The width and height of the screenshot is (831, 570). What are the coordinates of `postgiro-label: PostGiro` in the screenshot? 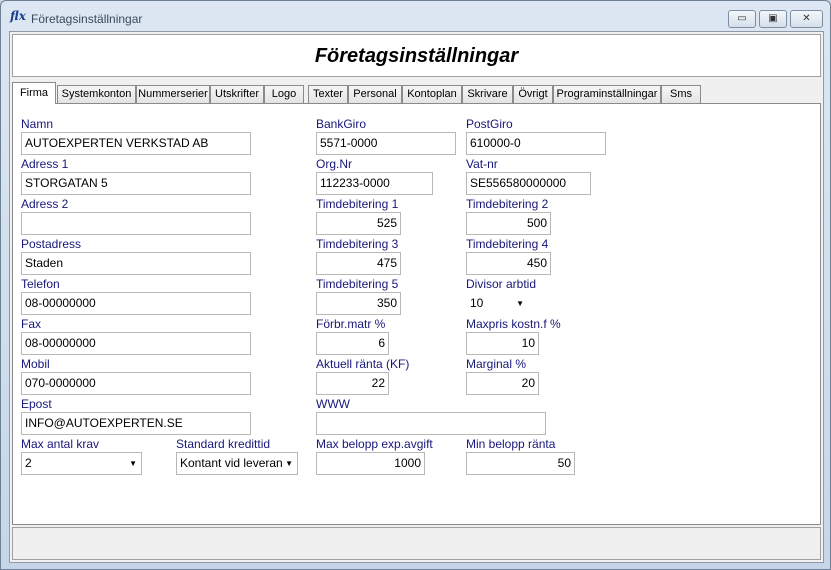 It's located at (489, 124).